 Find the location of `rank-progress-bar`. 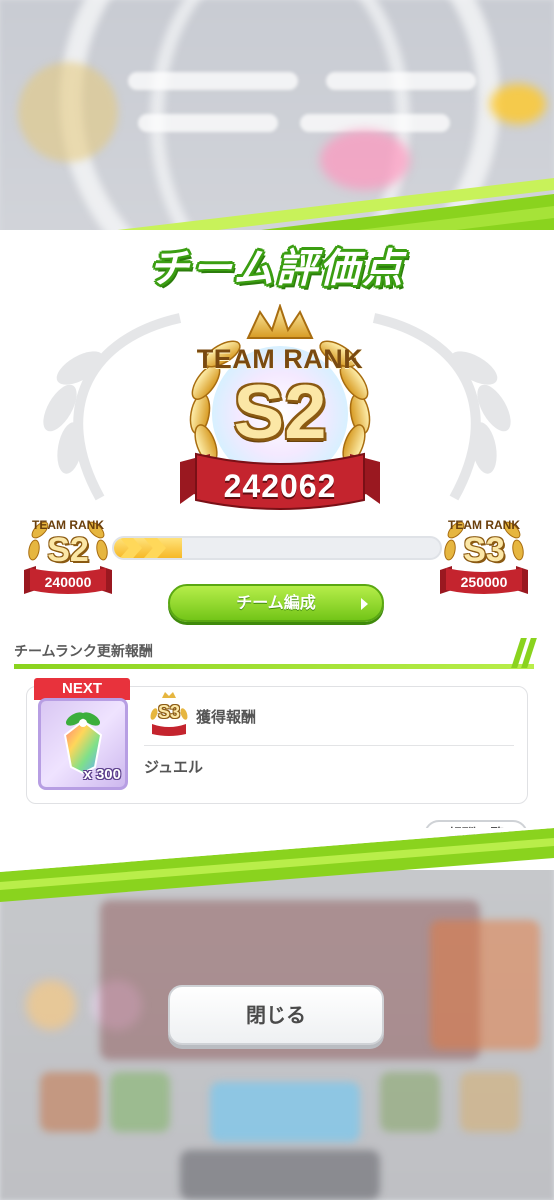

rank-progress-bar is located at coordinates (277, 548).